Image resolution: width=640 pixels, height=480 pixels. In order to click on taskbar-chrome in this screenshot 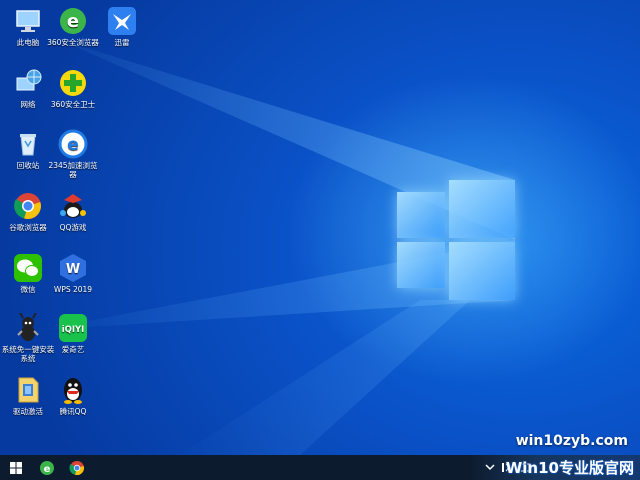, I will do `click(77, 467)`.